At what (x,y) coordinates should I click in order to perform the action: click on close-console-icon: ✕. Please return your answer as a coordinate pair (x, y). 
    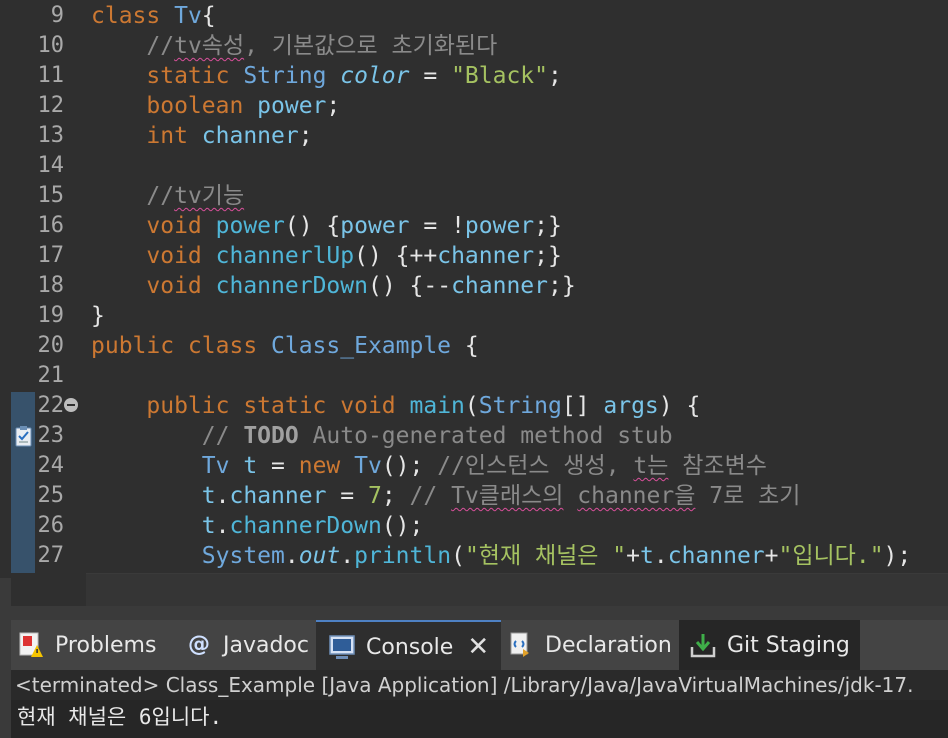
    Looking at the image, I should click on (478, 647).